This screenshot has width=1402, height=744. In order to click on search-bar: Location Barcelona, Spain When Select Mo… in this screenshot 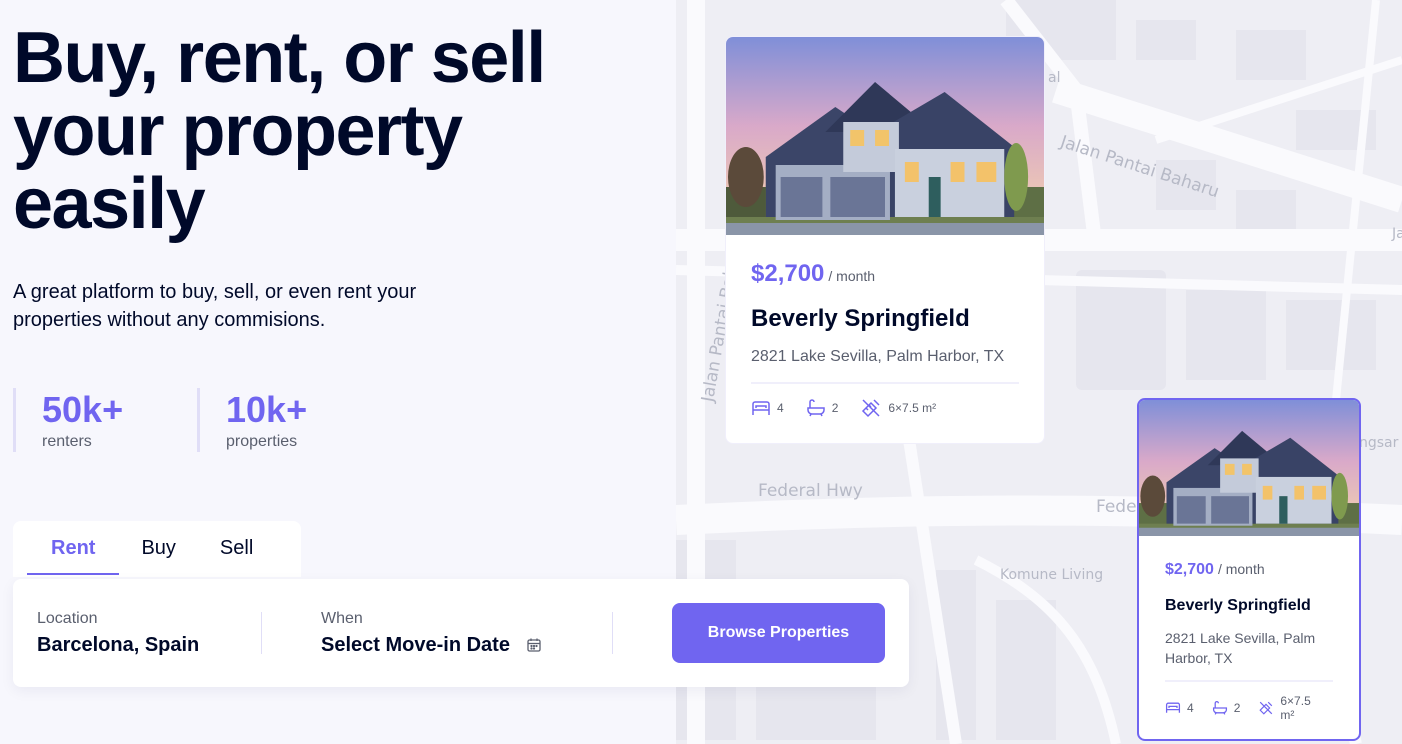, I will do `click(461, 633)`.